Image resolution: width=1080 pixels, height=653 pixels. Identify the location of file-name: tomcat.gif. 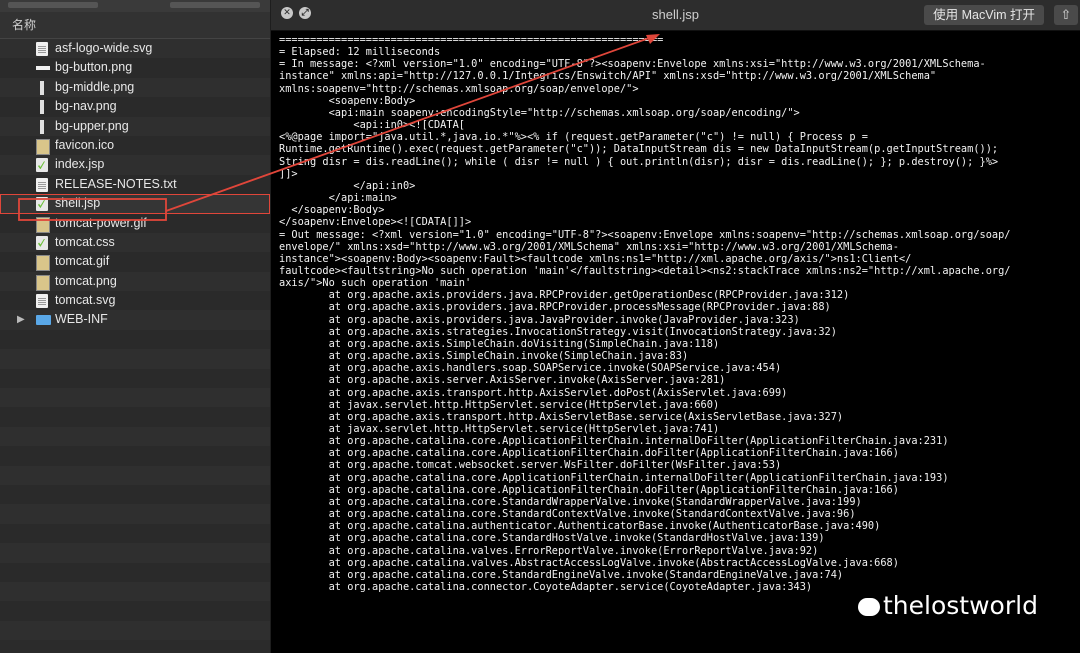
(82, 261).